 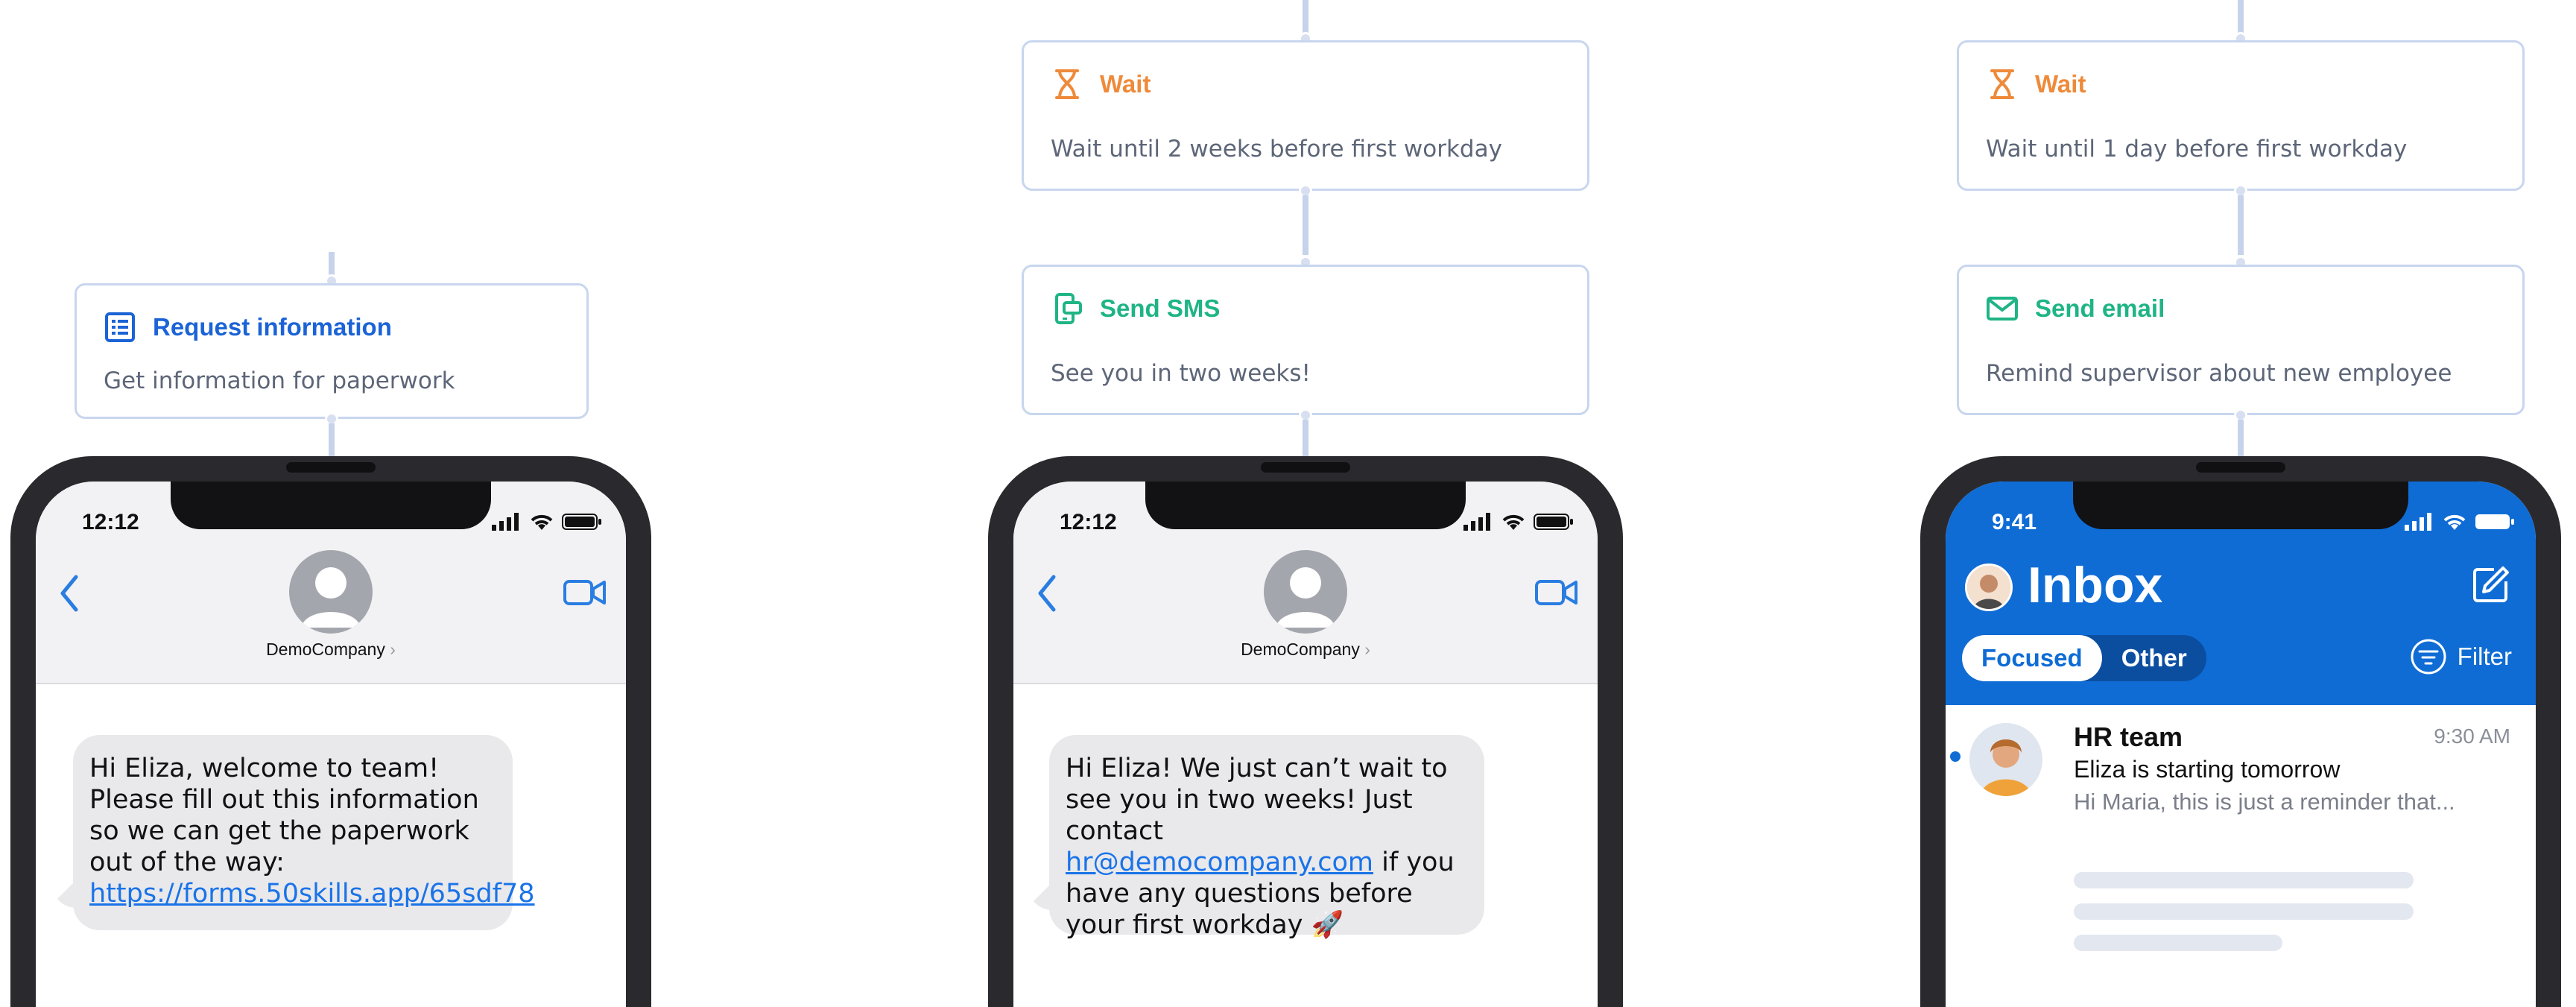 I want to click on card-header: Send email, so click(x=2075, y=308).